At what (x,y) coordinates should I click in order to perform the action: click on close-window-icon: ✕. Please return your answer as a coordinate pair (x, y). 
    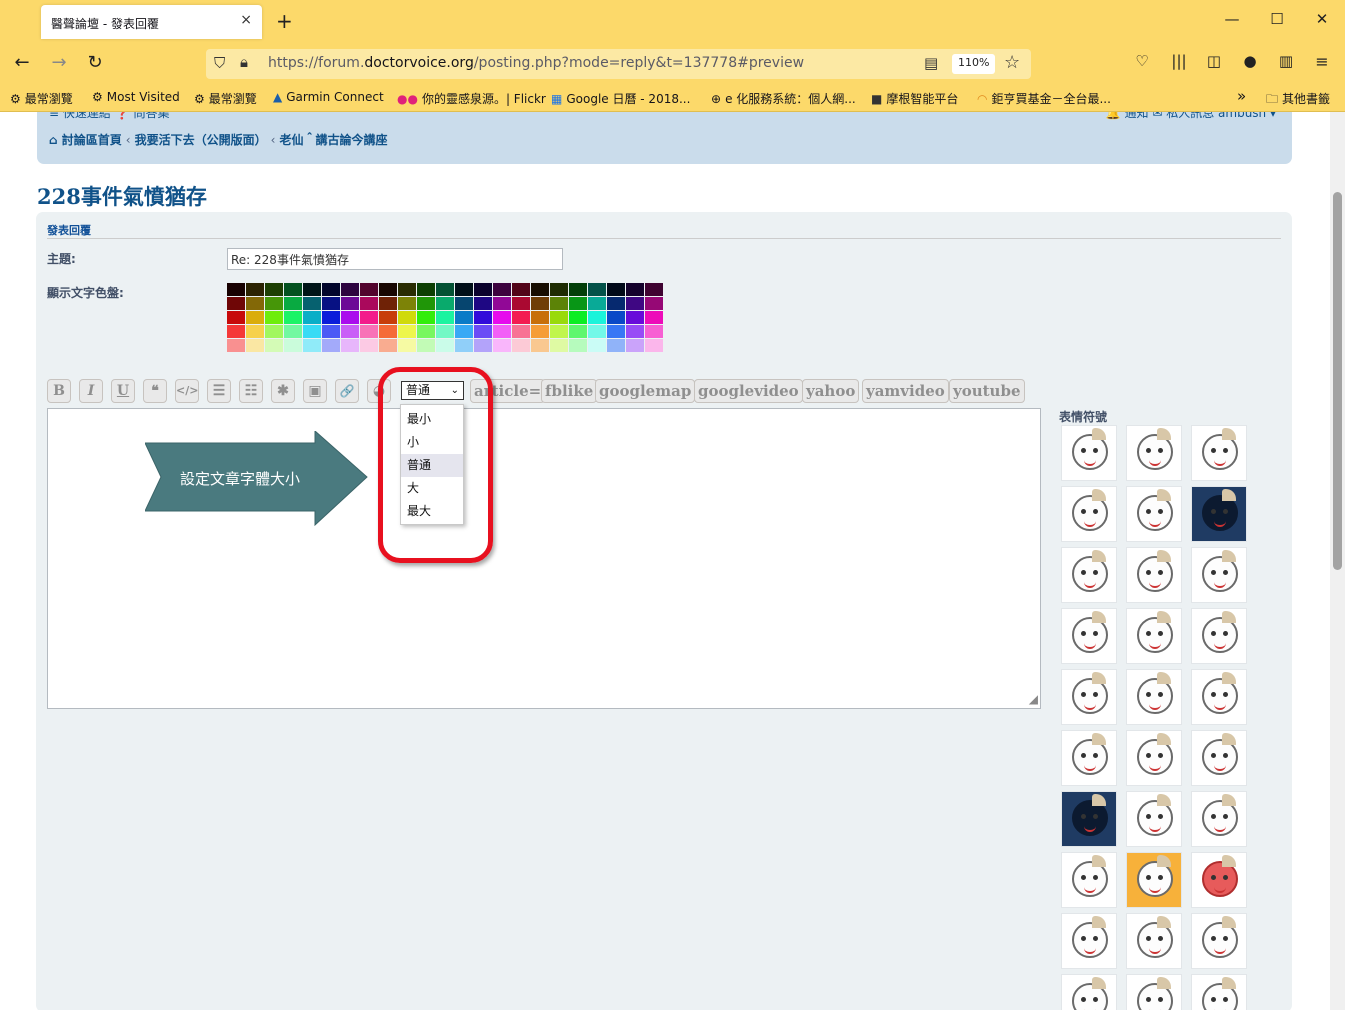
    Looking at the image, I should click on (1322, 19).